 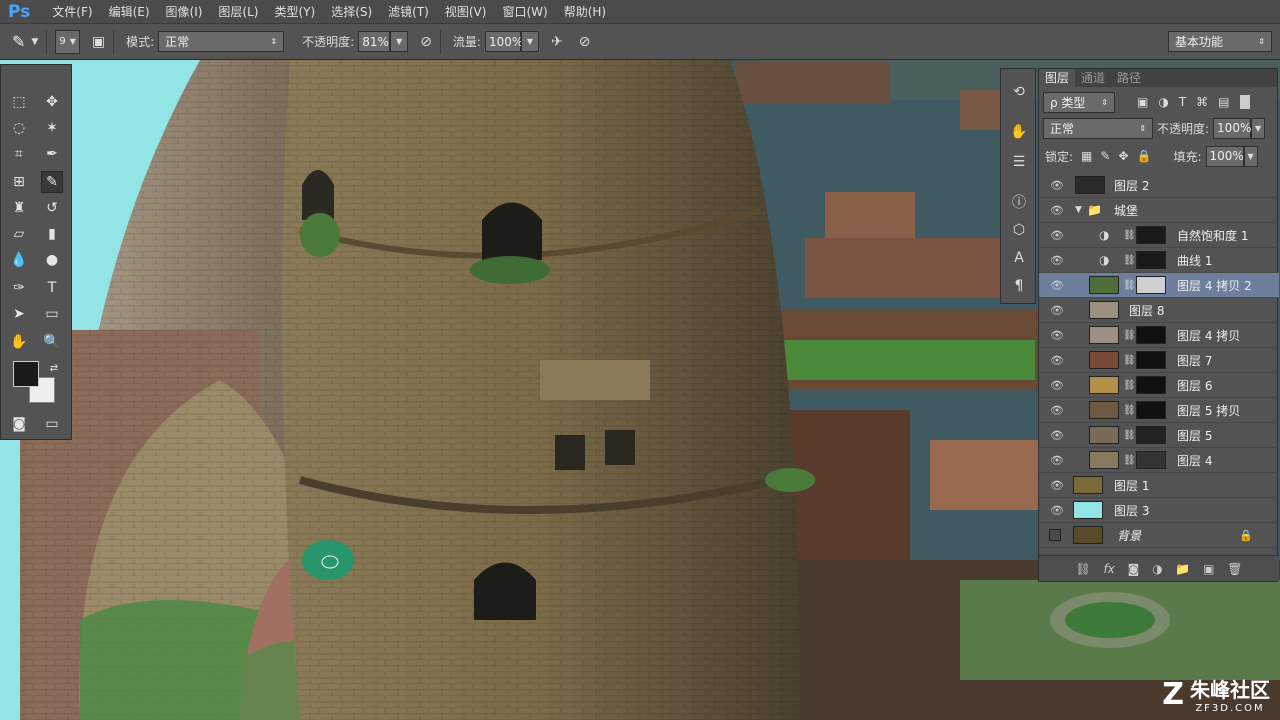 What do you see at coordinates (52, 234) in the screenshot?
I see `gradient-tool-icon: ▮` at bounding box center [52, 234].